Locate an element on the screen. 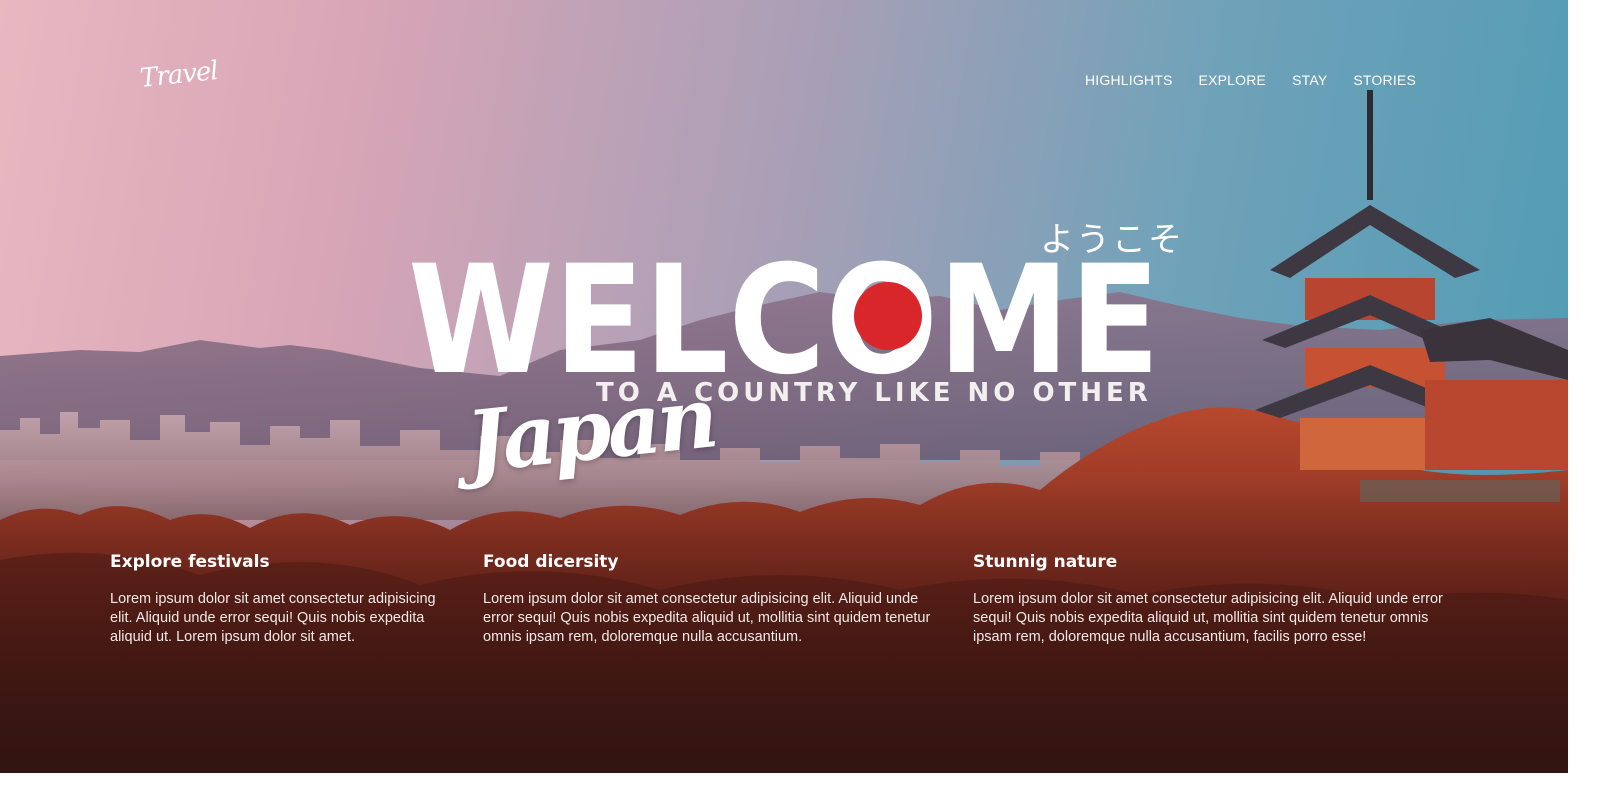 The image size is (1600, 789). feature-title: Explore festivals is located at coordinates (190, 562).